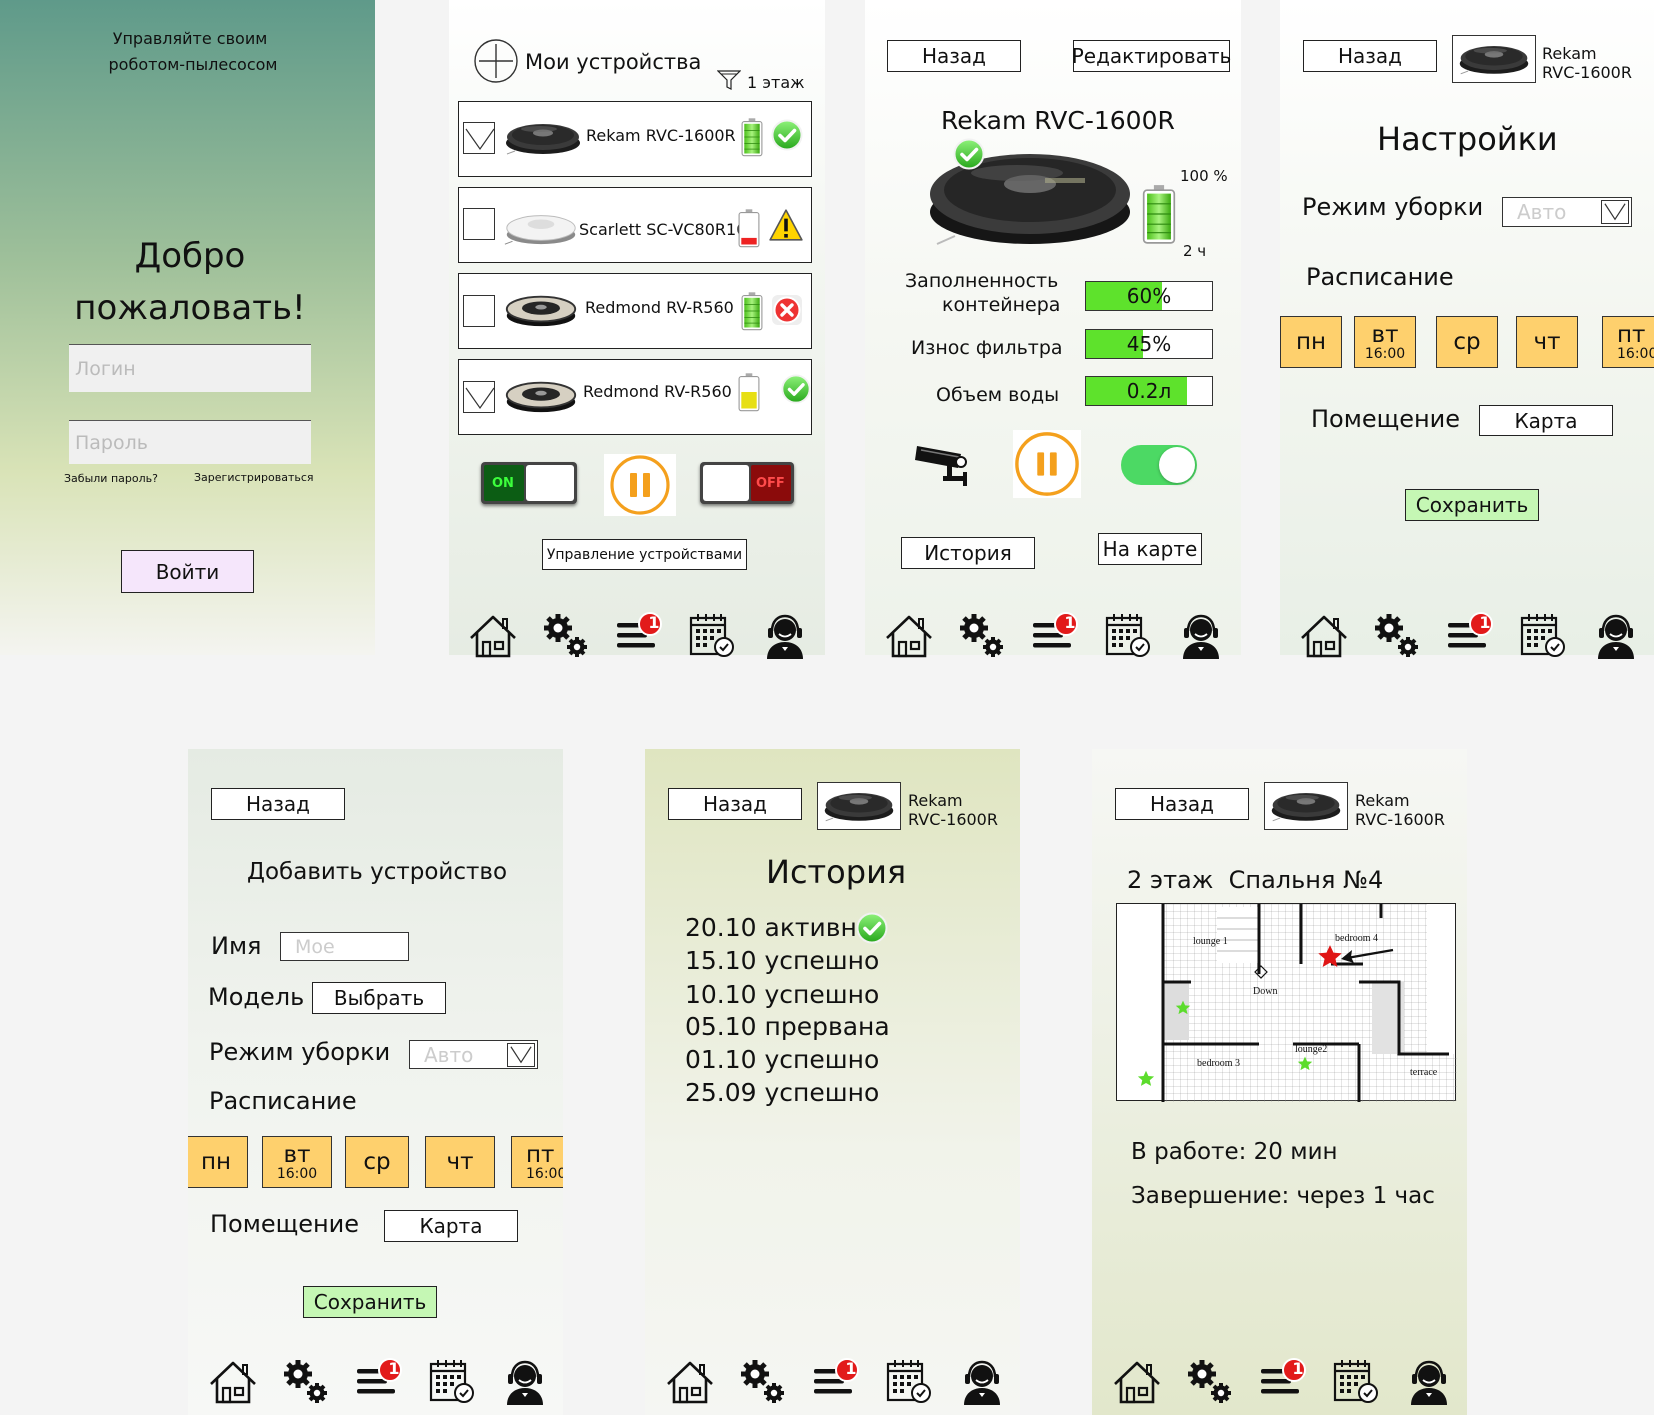 The height and width of the screenshot is (1415, 1654). I want to click on battery-percent: 100 %, so click(1204, 176).